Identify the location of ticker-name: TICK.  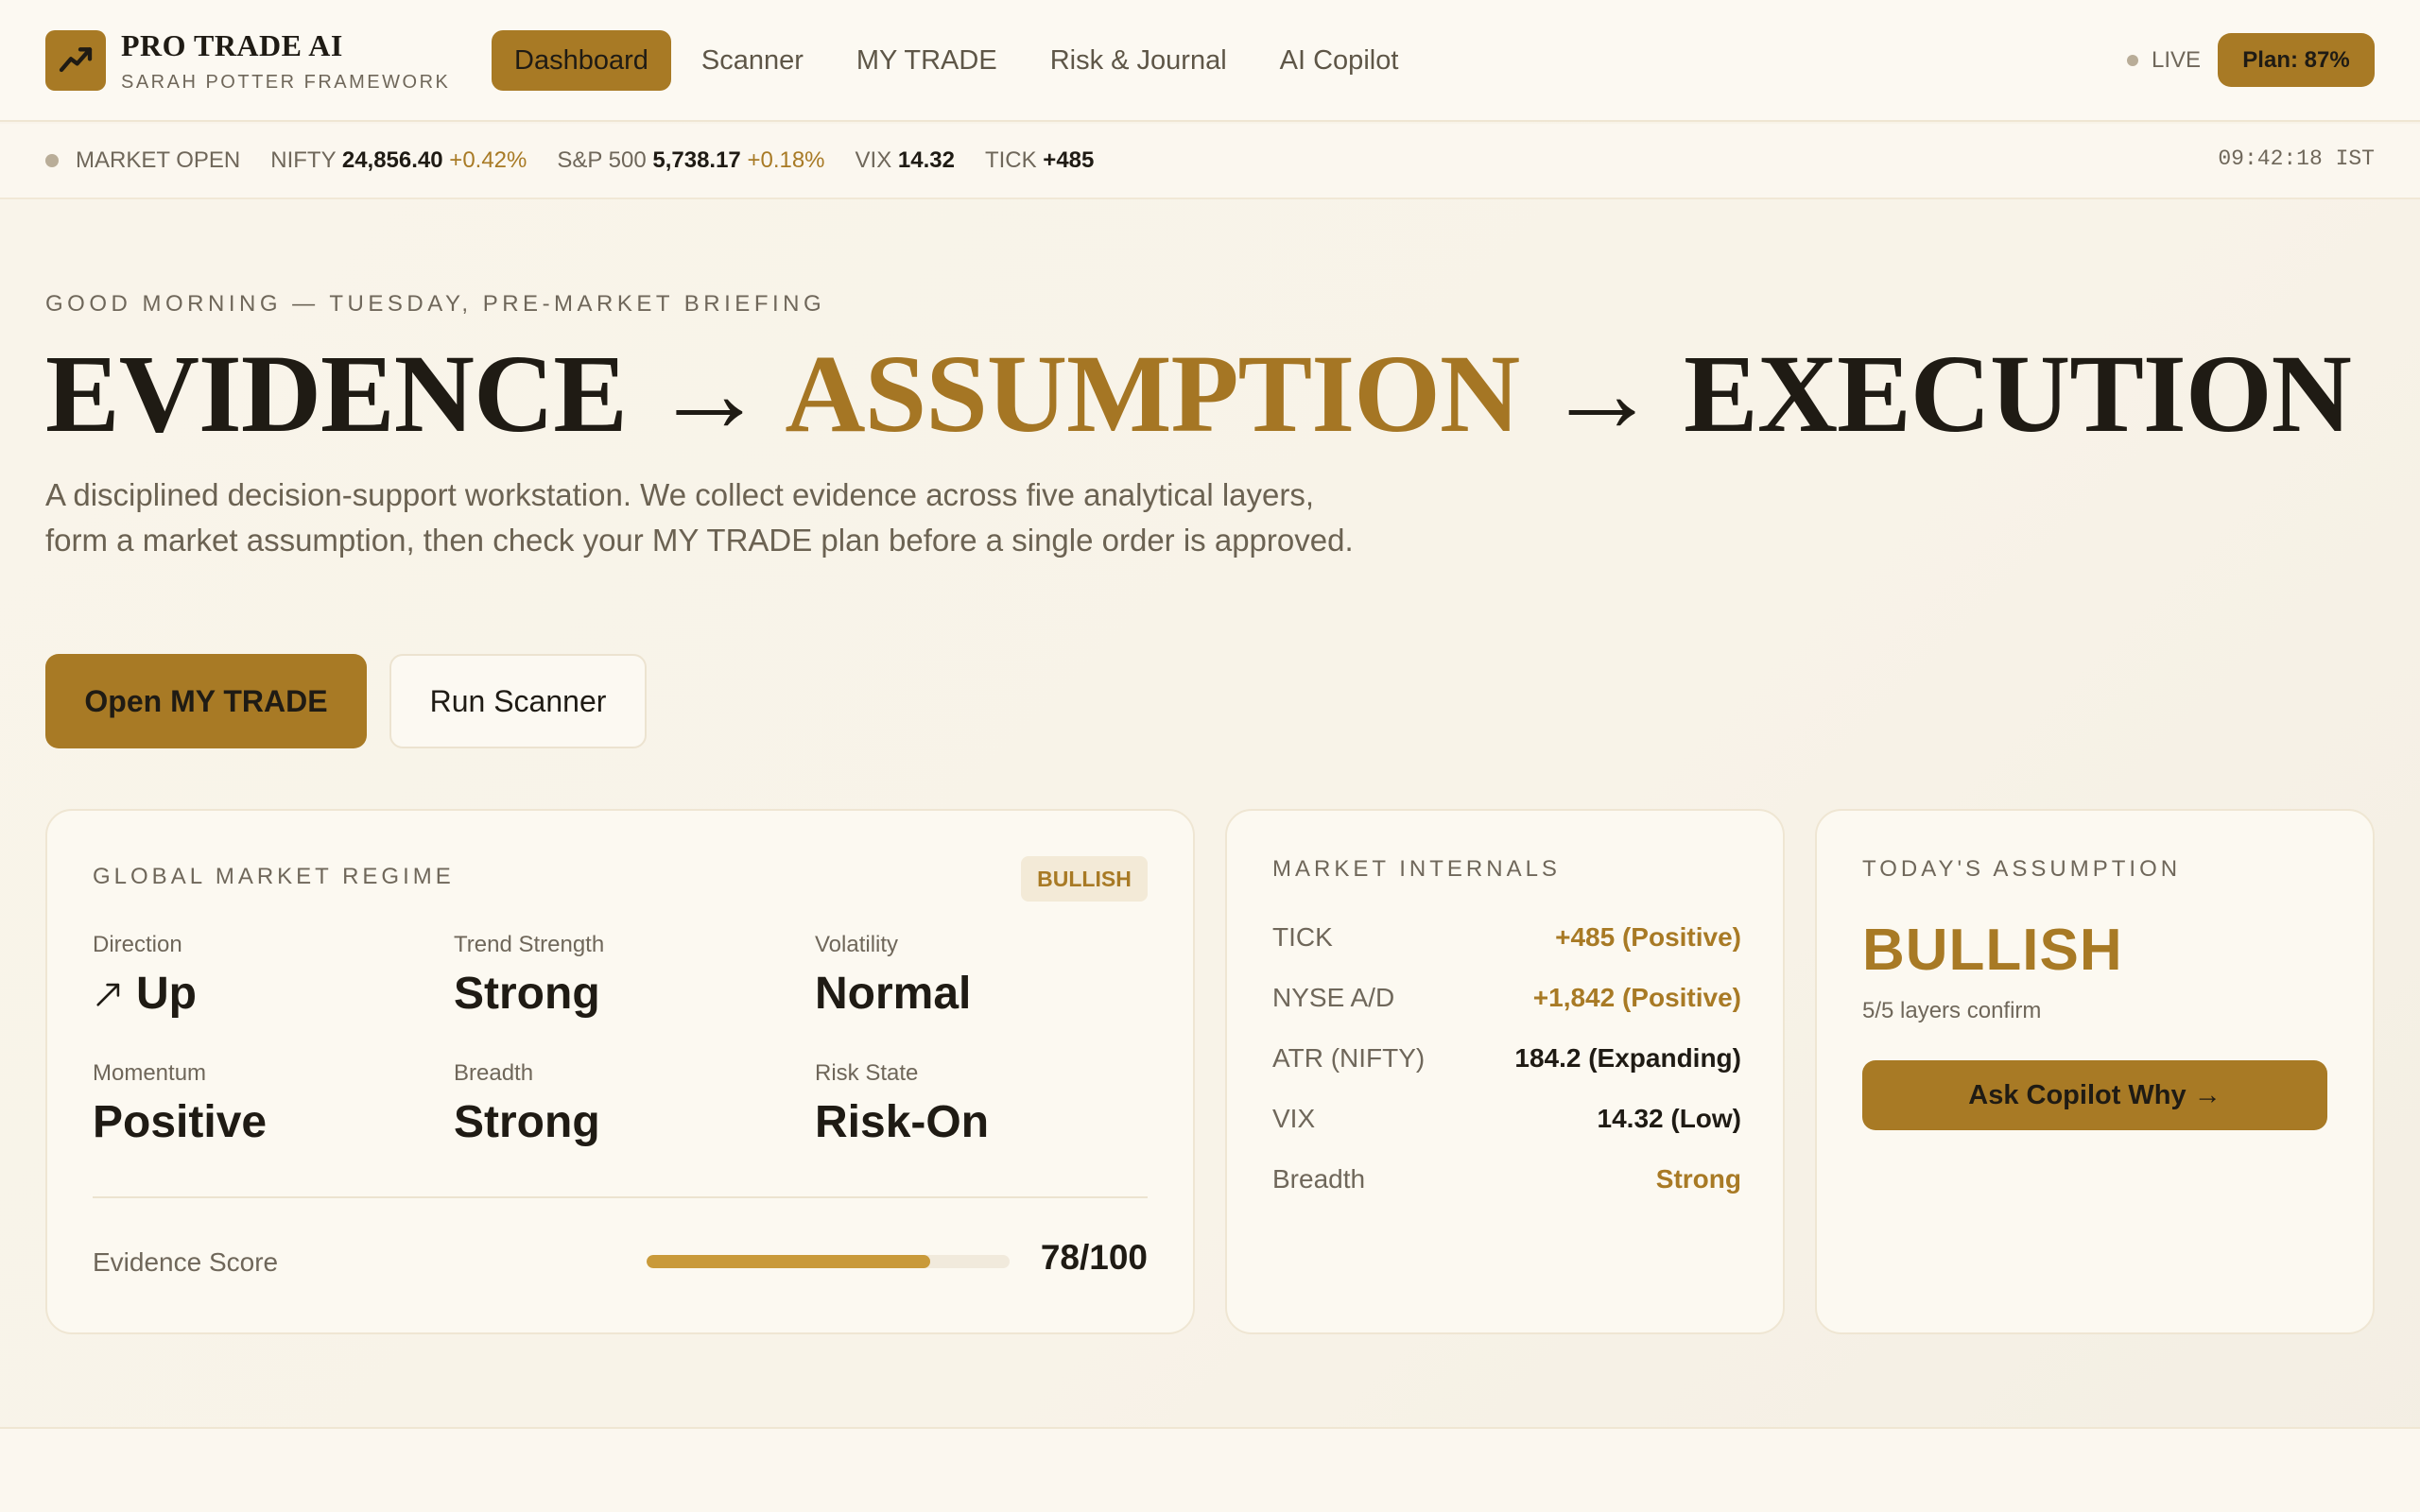
(1011, 160).